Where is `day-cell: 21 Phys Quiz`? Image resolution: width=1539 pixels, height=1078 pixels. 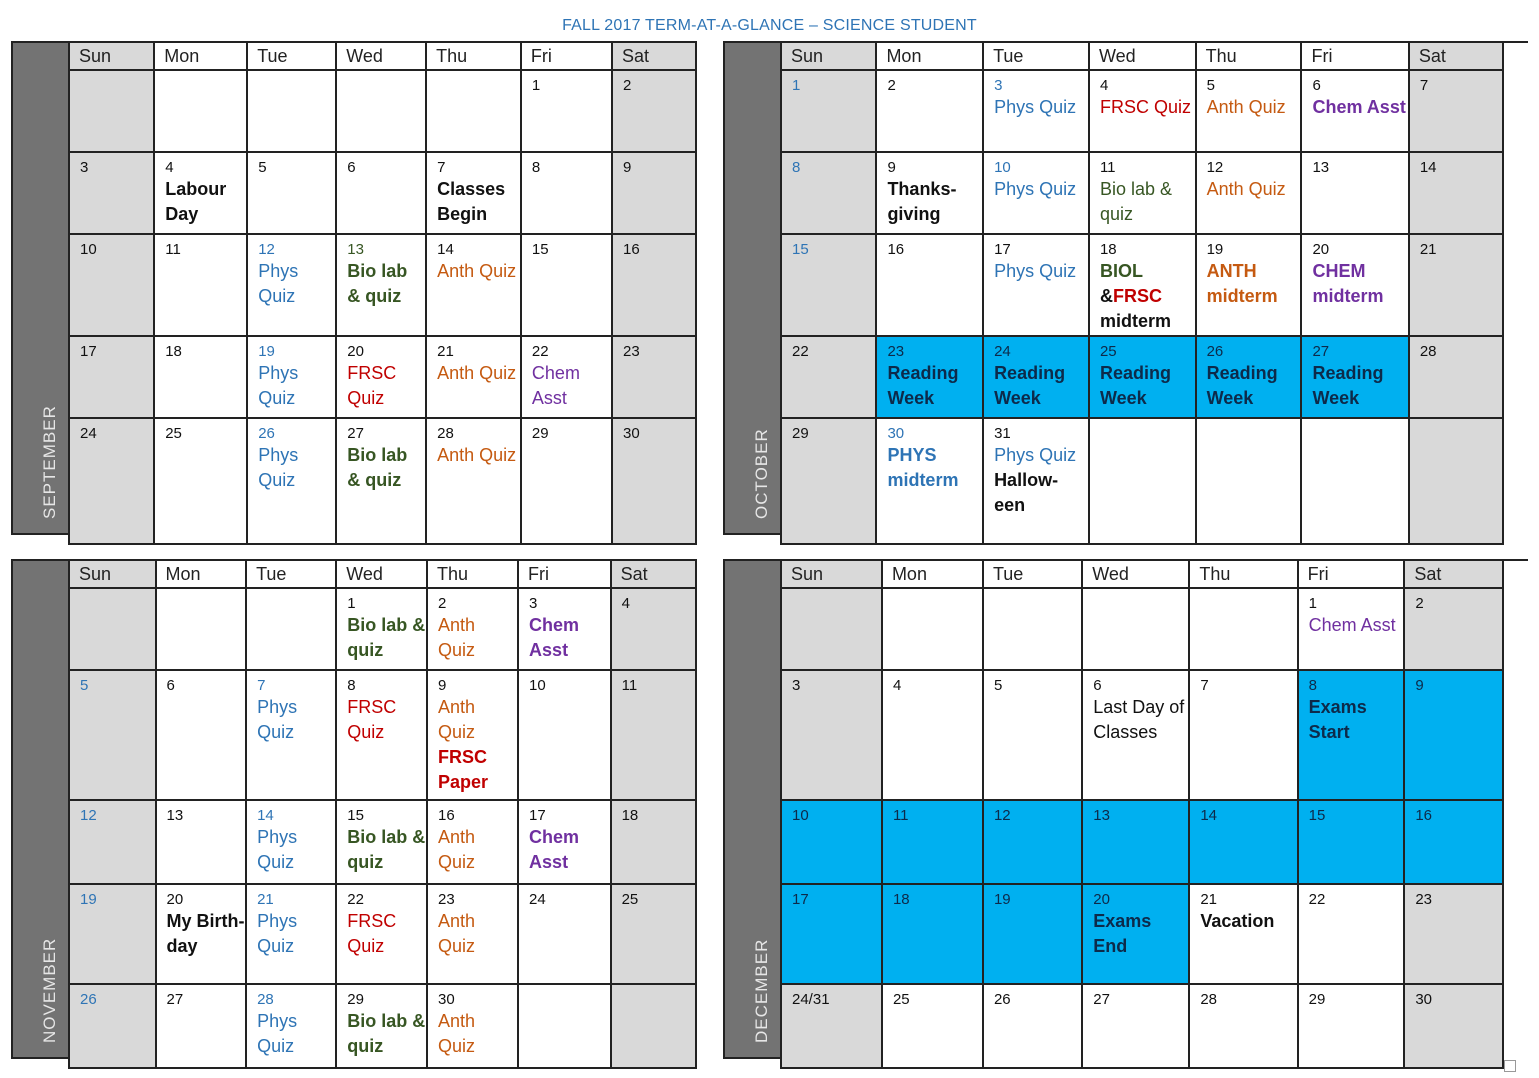 day-cell: 21 Phys Quiz is located at coordinates (291, 934).